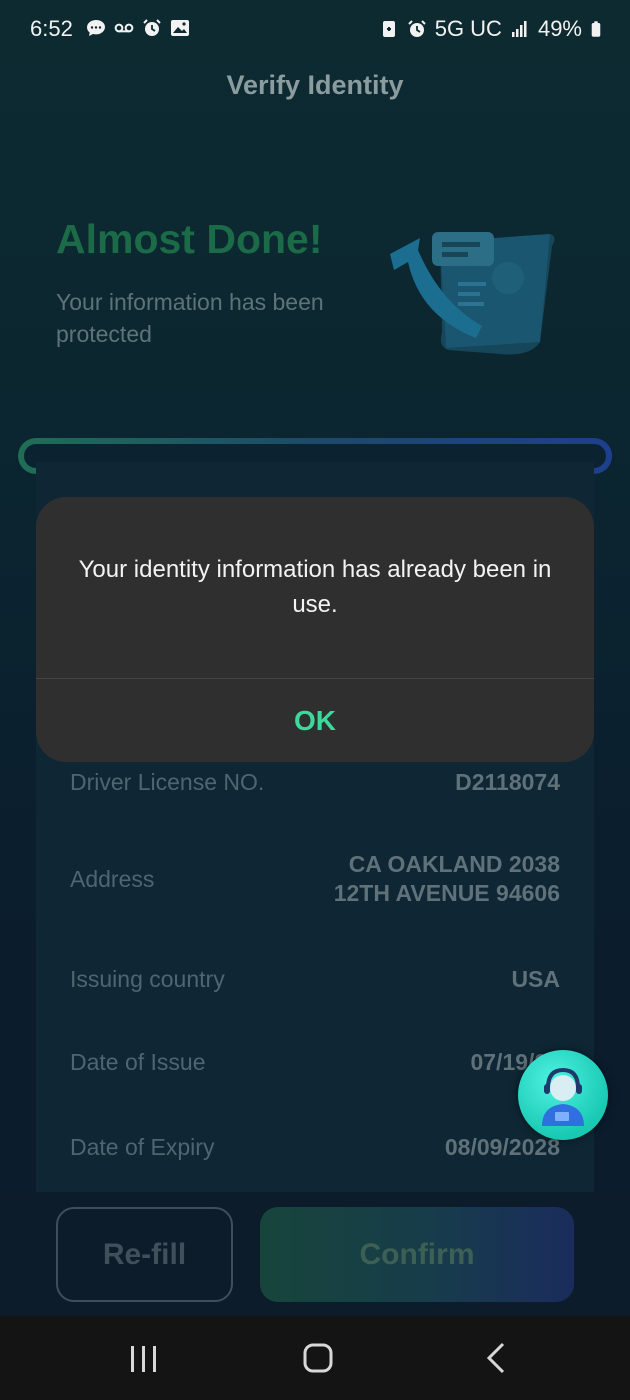 Image resolution: width=630 pixels, height=1400 pixels. I want to click on refill-button: Re-fill, so click(144, 1254).